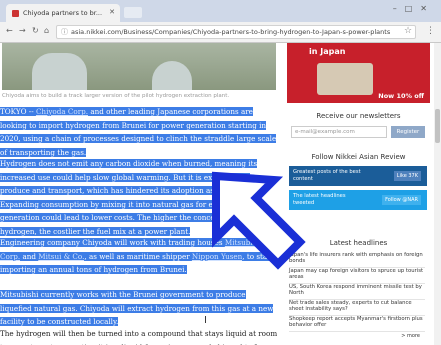 This screenshot has height=345, width=441. What do you see at coordinates (259, 220) in the screenshot?
I see `pointer-arrow-icon` at bounding box center [259, 220].